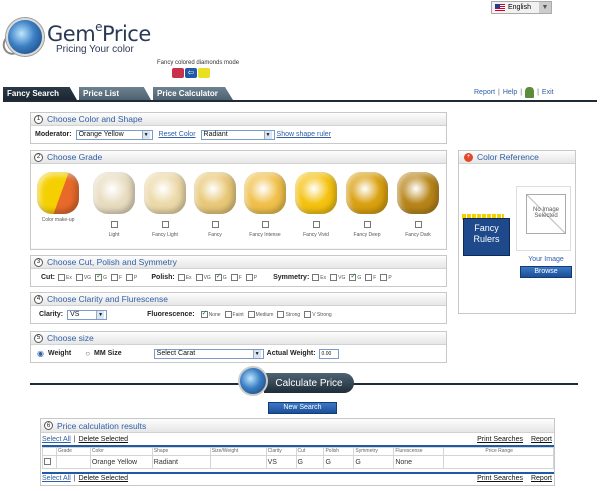 The width and height of the screenshot is (600, 491). What do you see at coordinates (521, 7) in the screenshot?
I see `language-select: English ▼` at bounding box center [521, 7].